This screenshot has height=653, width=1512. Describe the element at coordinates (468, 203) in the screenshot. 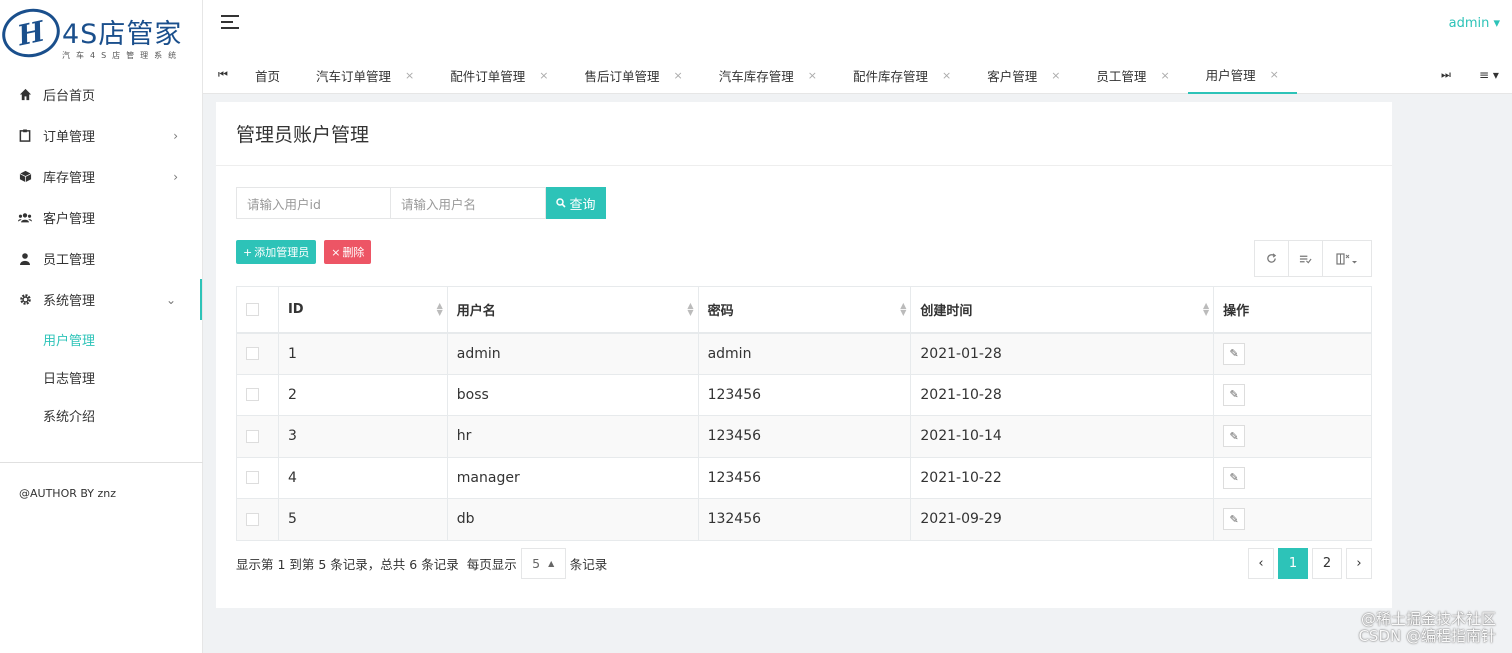

I see `username-input: 请输入用户名` at that location.